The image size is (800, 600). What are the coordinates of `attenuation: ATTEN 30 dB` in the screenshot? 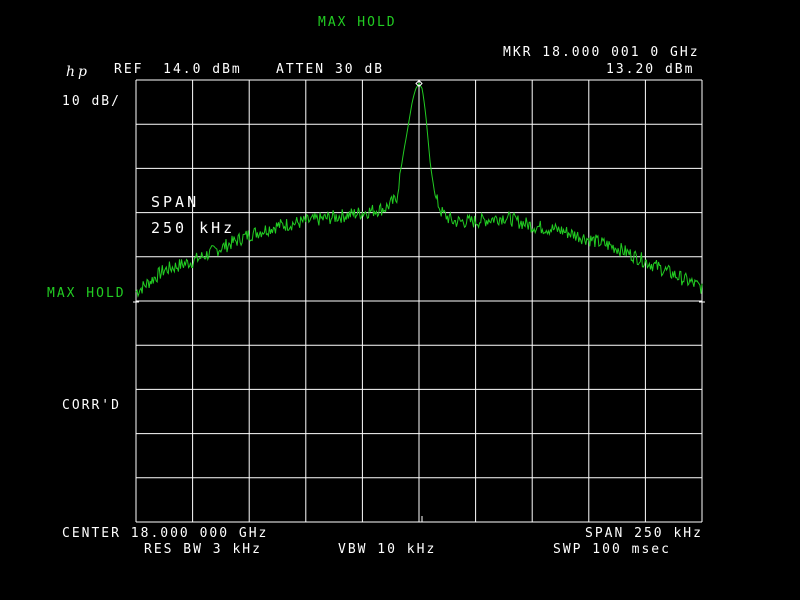 It's located at (330, 69).